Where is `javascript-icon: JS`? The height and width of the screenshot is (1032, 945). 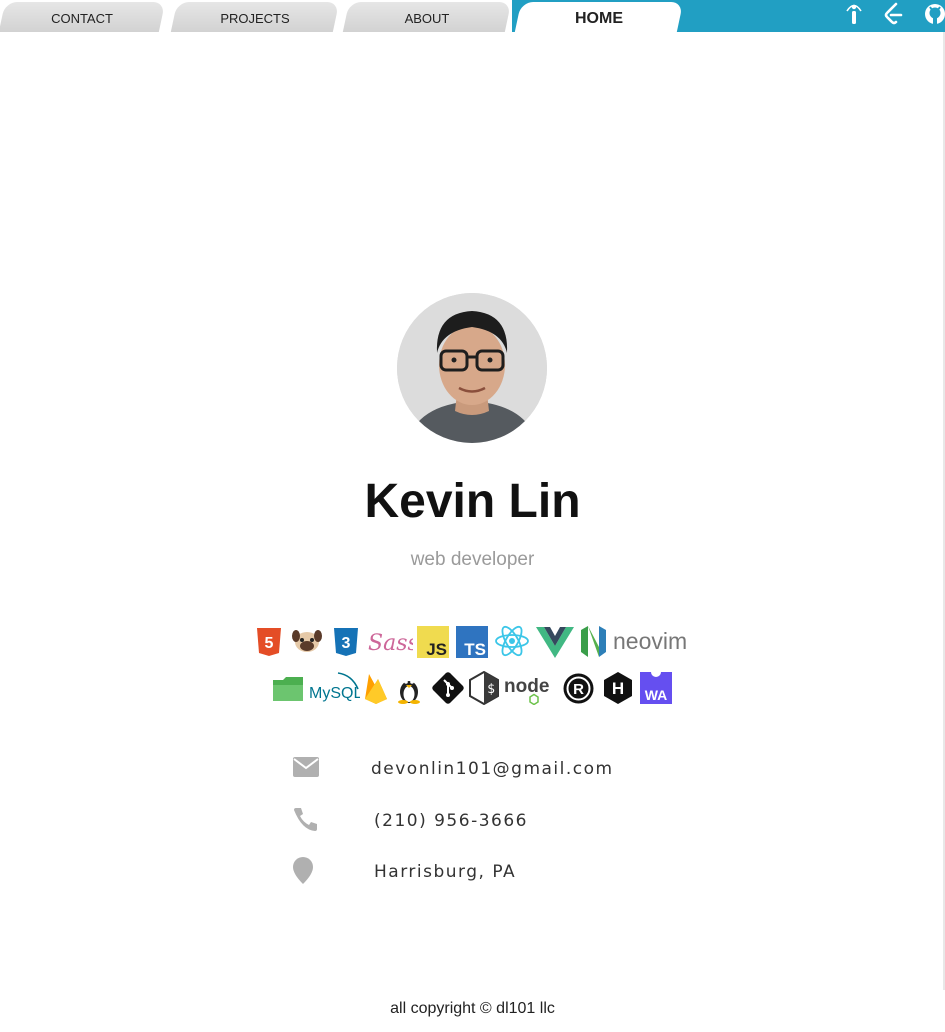 javascript-icon: JS is located at coordinates (433, 642).